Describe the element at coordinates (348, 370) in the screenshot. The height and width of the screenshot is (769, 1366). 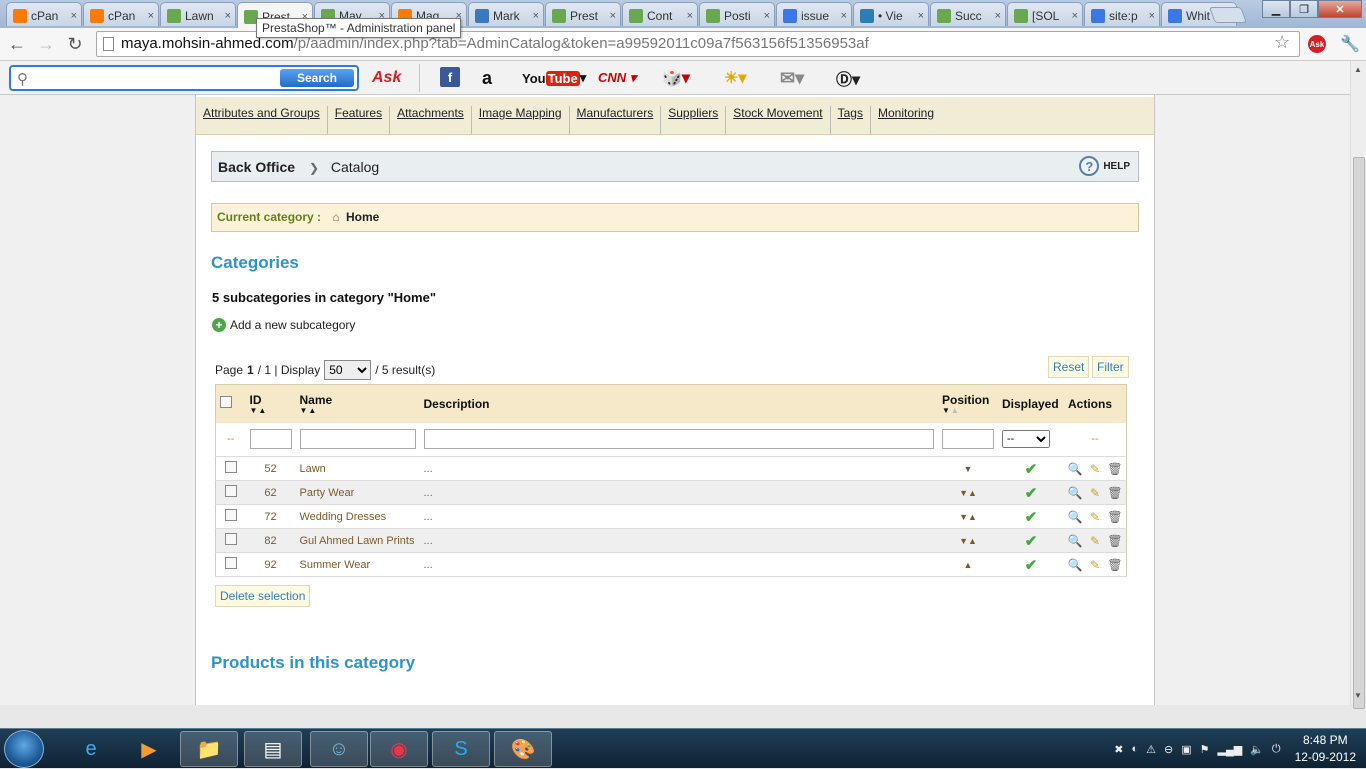
I see `per-page-select: 50` at that location.